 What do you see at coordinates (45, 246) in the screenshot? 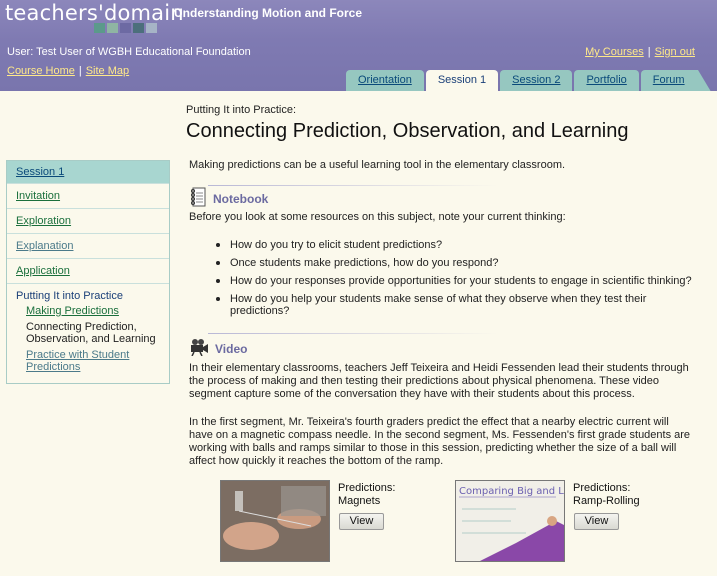
I see `sidebar-link-explanation: Explanation` at bounding box center [45, 246].